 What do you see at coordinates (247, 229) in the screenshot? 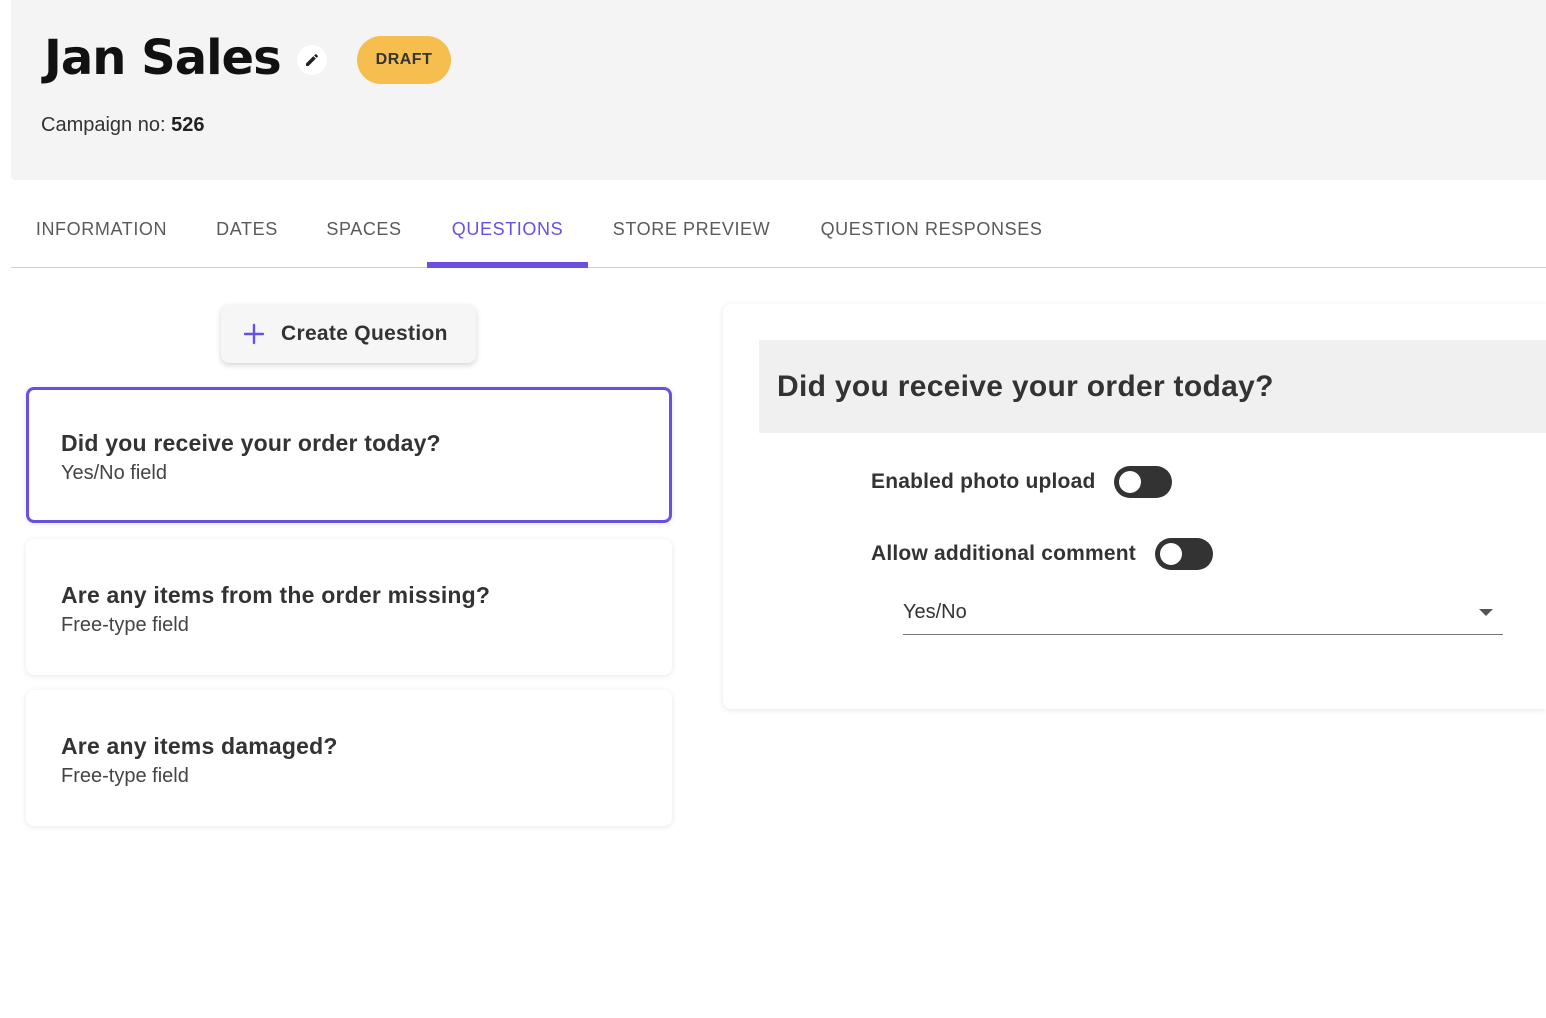
I see `tab-dates: DATES` at bounding box center [247, 229].